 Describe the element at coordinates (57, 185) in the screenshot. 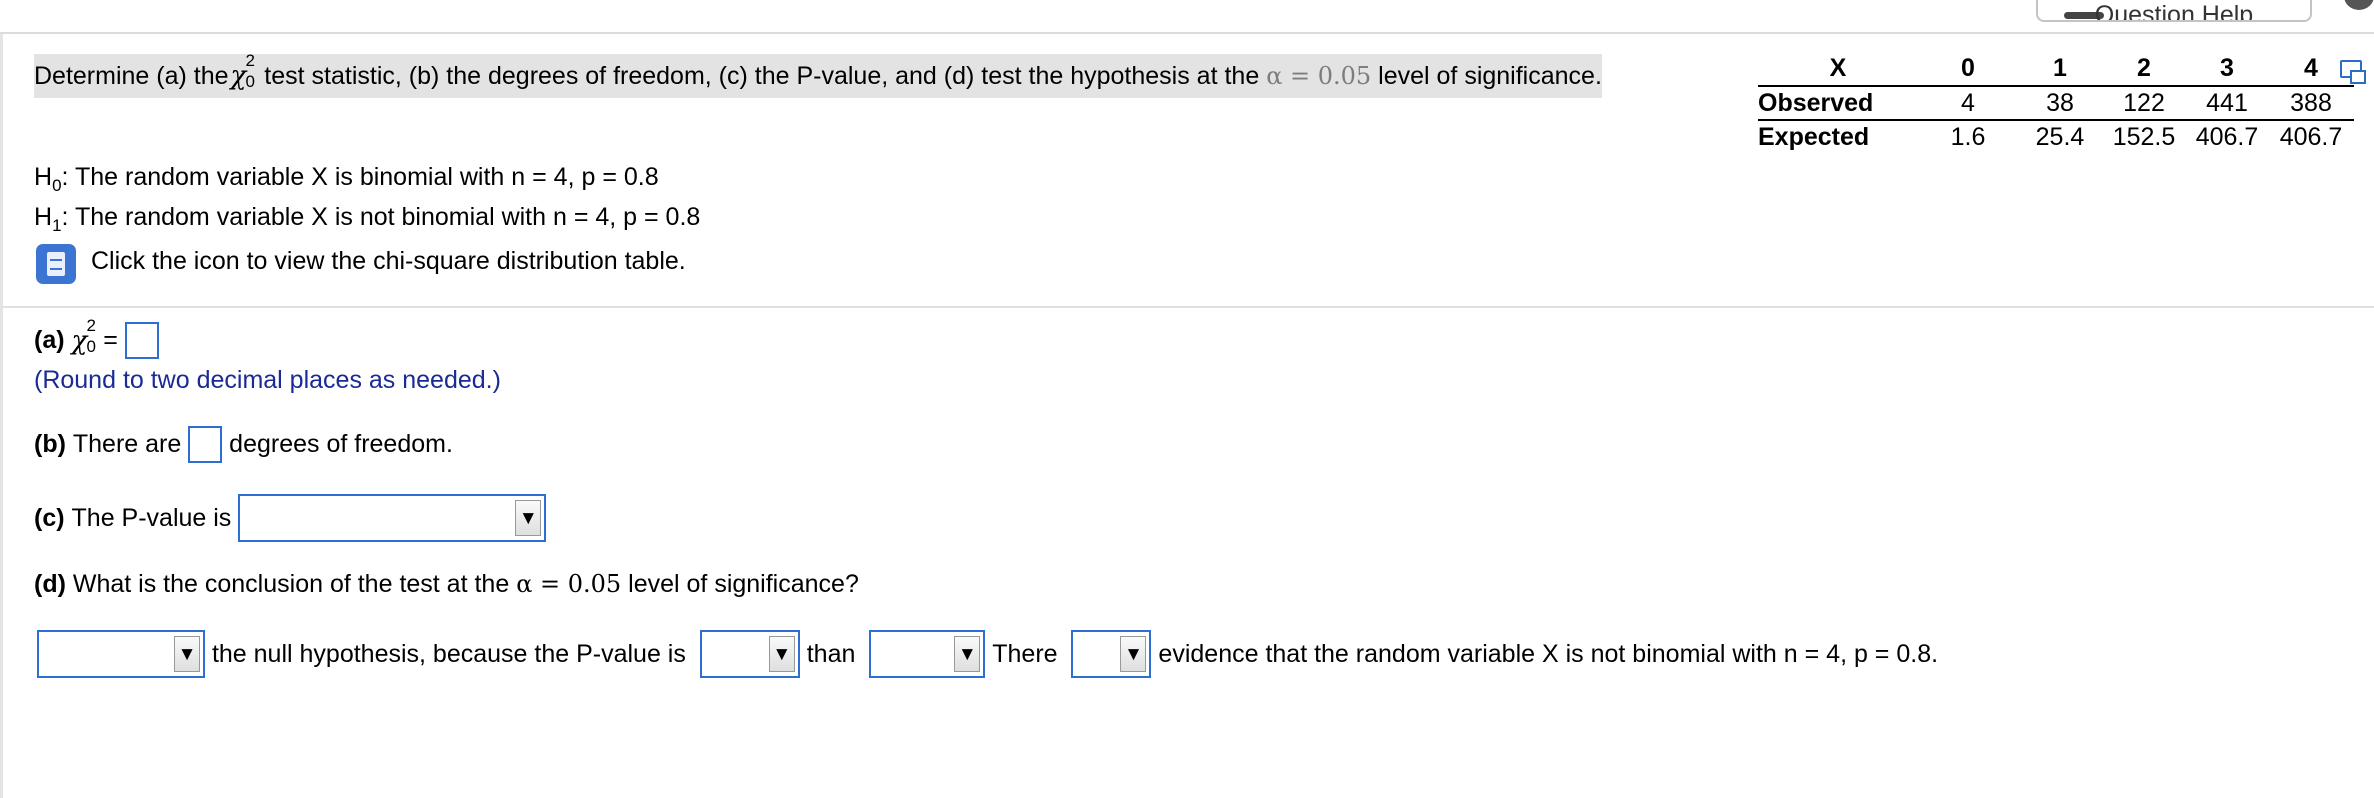

I see `h0-subscript: 0` at that location.